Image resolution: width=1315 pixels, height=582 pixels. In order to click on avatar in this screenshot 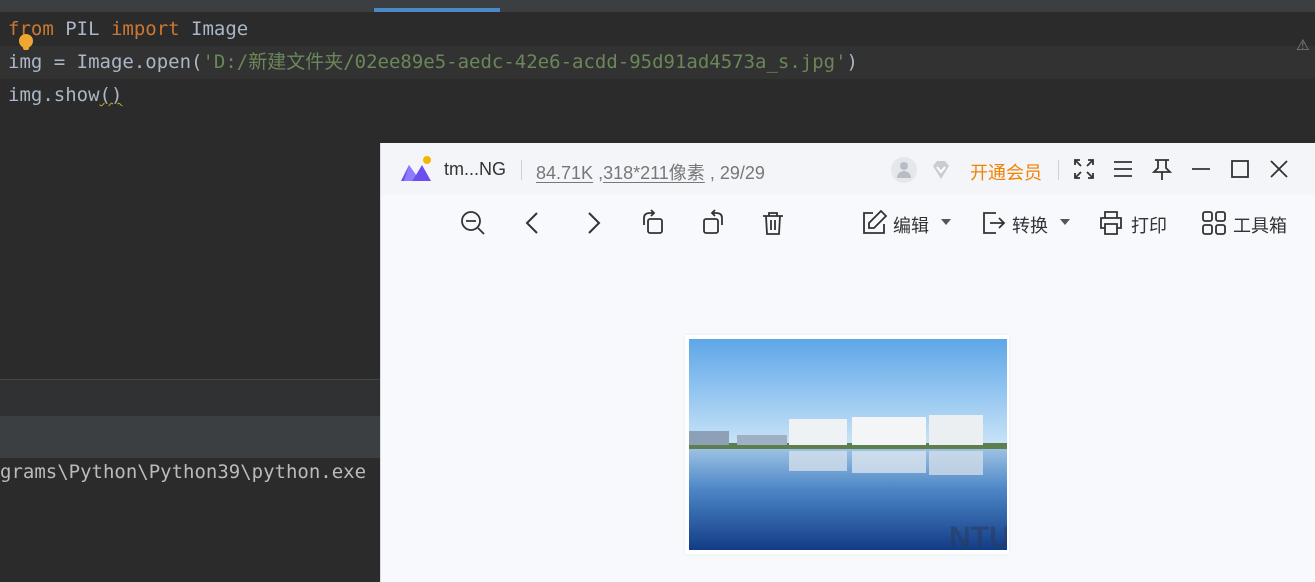, I will do `click(904, 170)`.